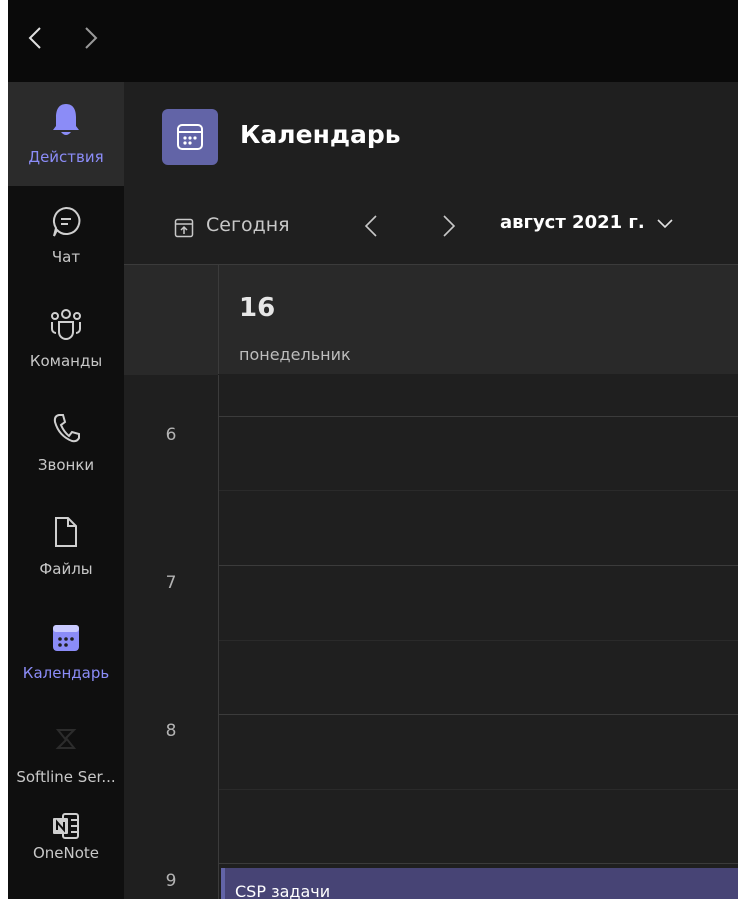  What do you see at coordinates (66, 324) in the screenshot?
I see `teams-icon` at bounding box center [66, 324].